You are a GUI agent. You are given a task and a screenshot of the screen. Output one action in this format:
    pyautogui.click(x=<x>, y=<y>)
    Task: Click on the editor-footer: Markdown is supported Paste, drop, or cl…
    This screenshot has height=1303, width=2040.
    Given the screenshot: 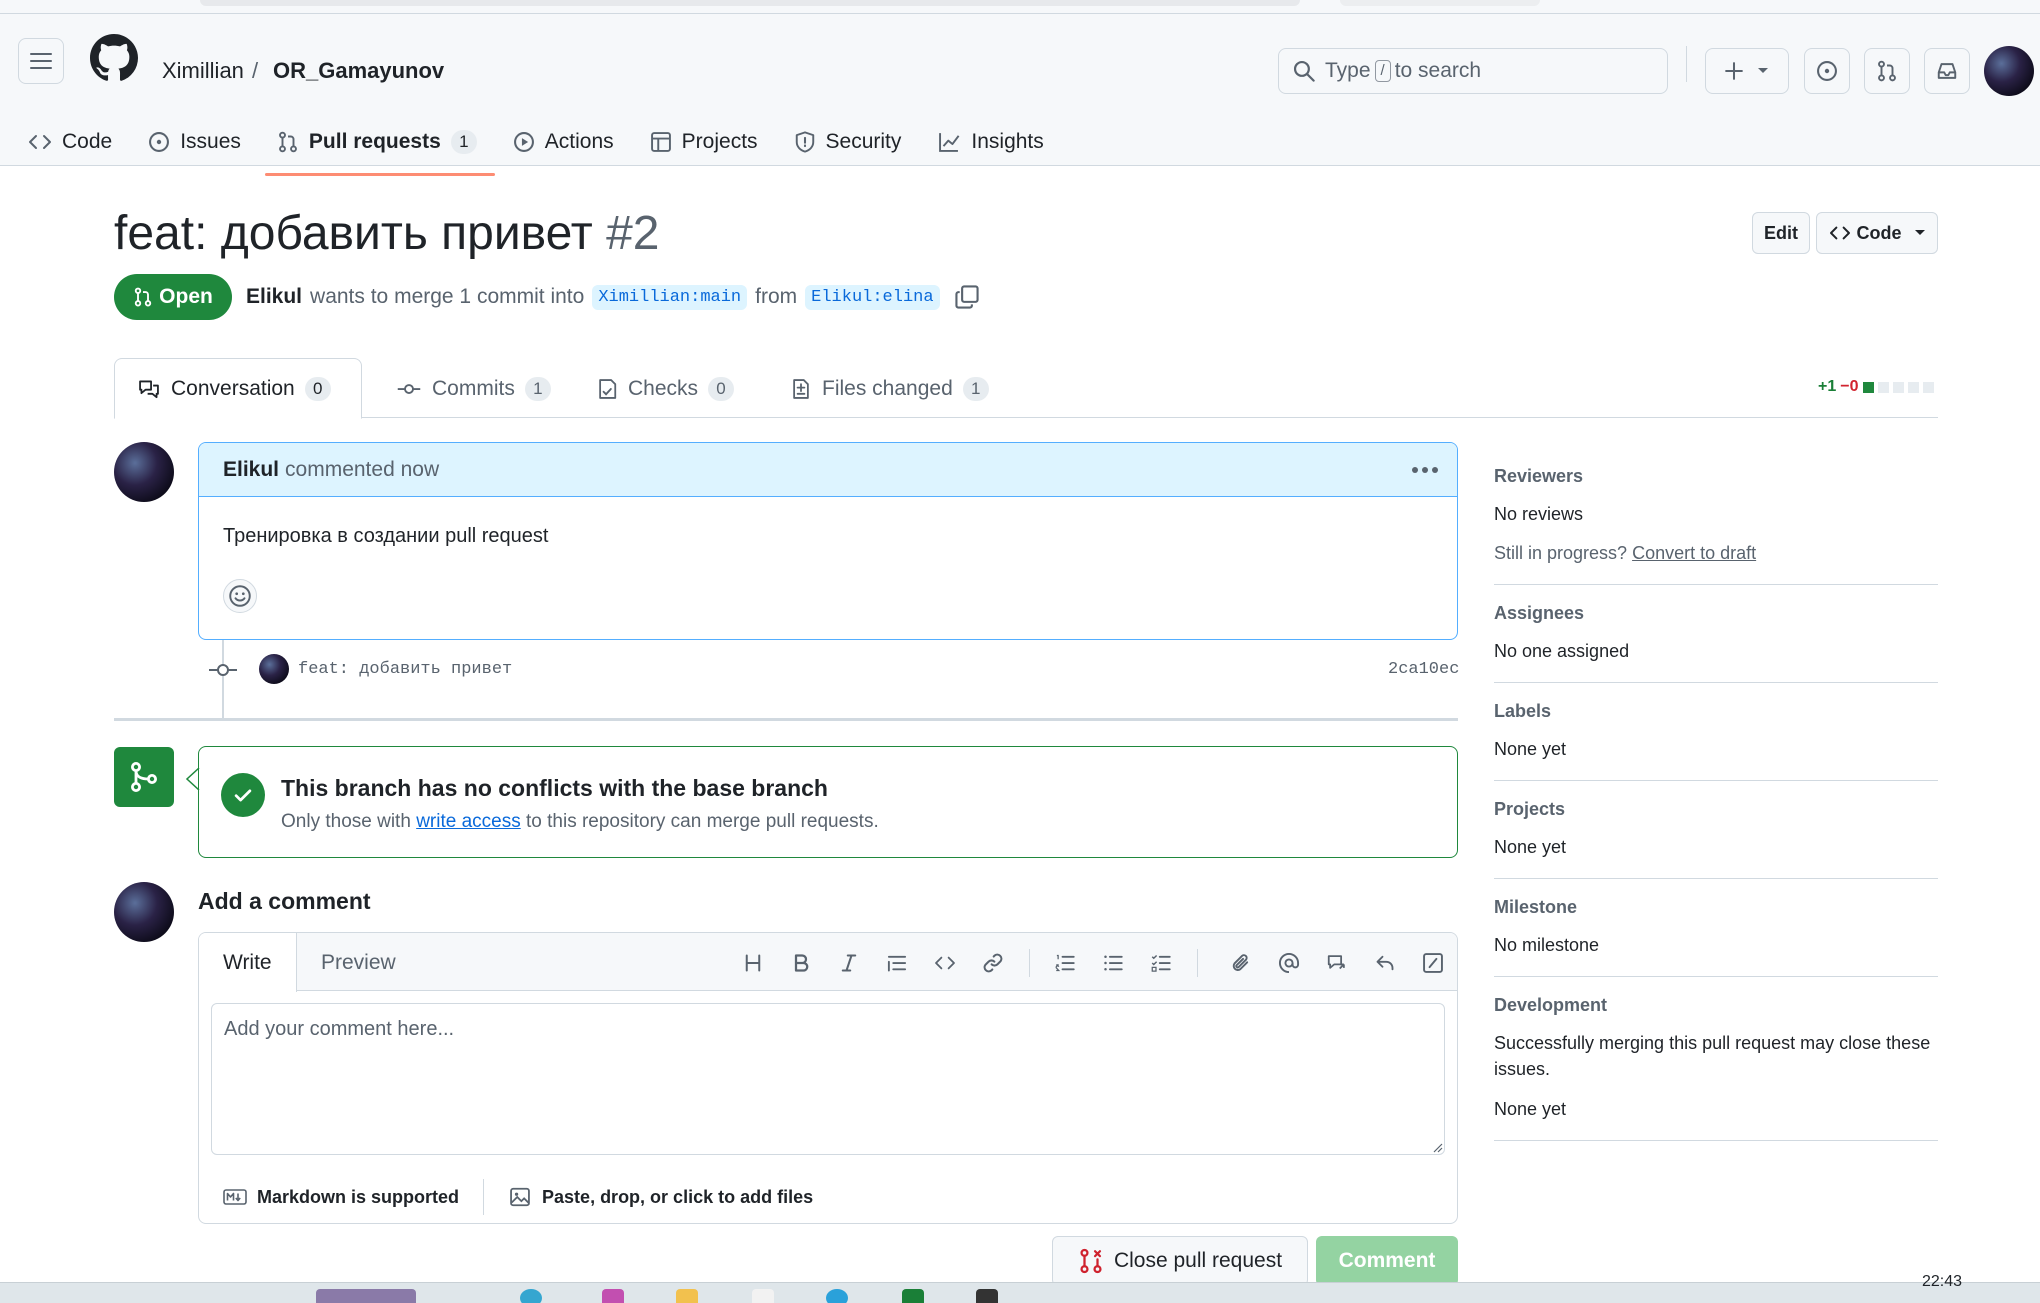 What is the action you would take?
    pyautogui.click(x=518, y=1197)
    